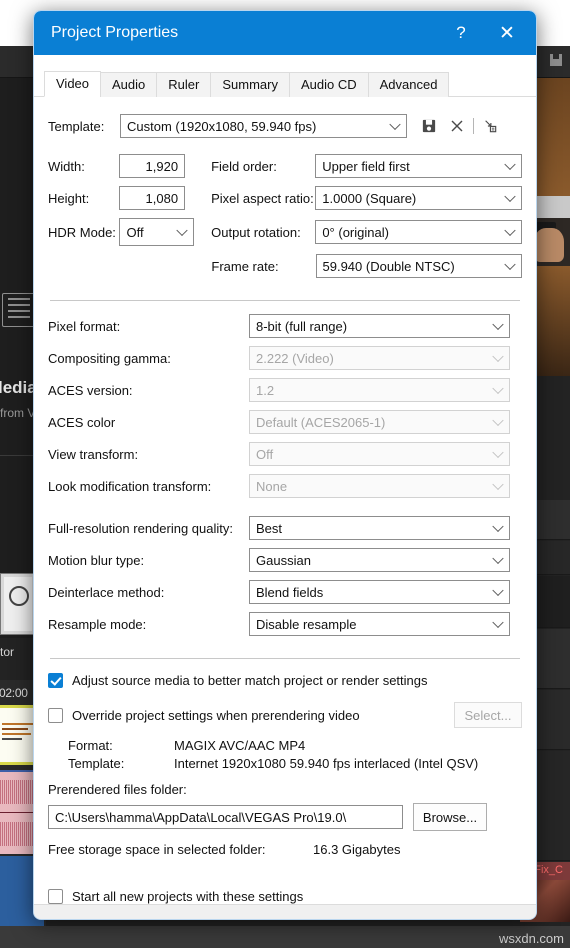 This screenshot has height=948, width=570. Describe the element at coordinates (531, 938) in the screenshot. I see `watermark: wsxdn.com` at that location.